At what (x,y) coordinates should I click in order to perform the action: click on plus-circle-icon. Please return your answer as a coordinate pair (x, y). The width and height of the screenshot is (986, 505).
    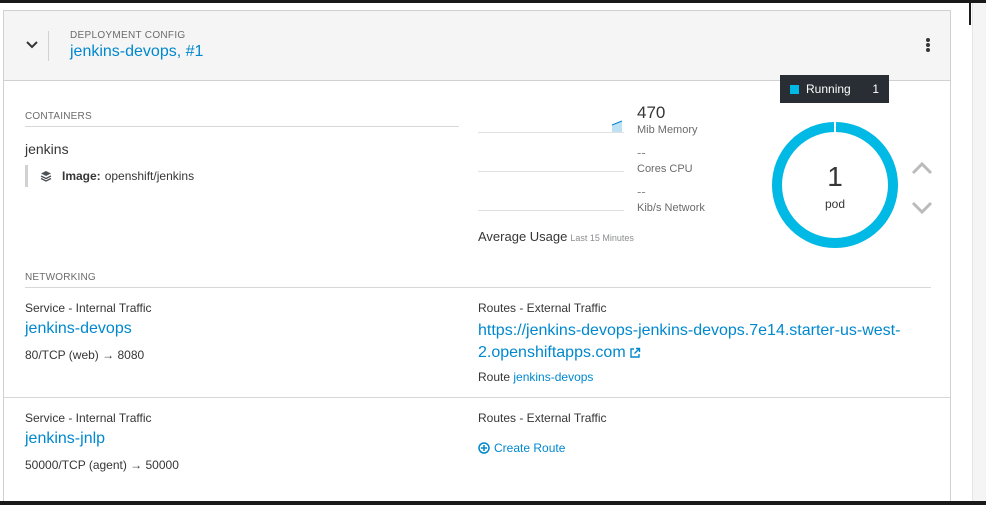
    Looking at the image, I should click on (484, 448).